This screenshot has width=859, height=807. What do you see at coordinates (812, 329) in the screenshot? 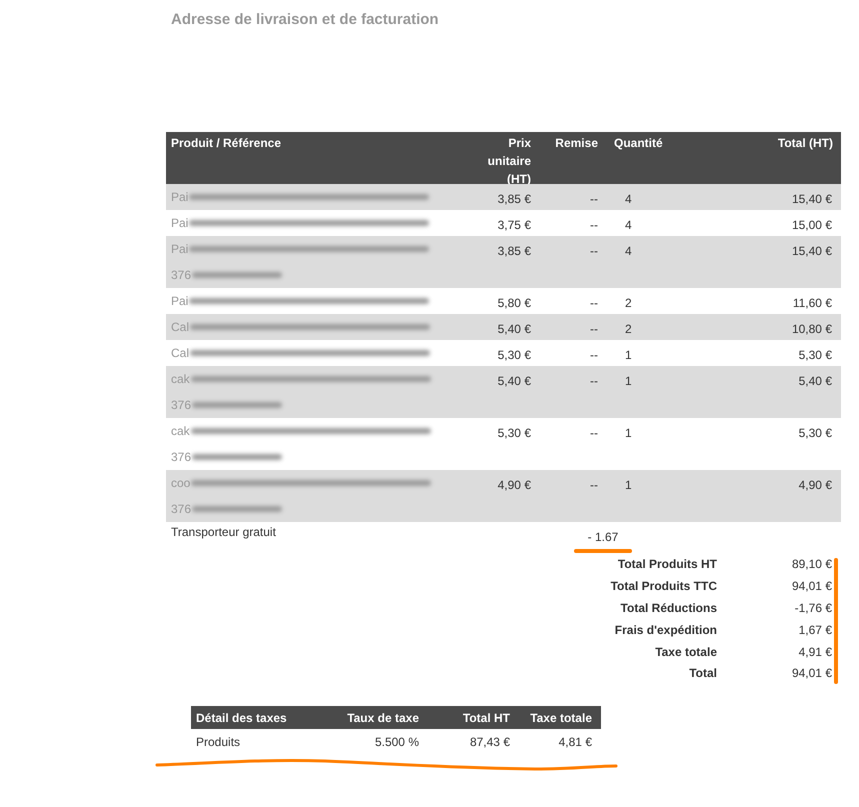
I see `line-total: 10,80 €` at bounding box center [812, 329].